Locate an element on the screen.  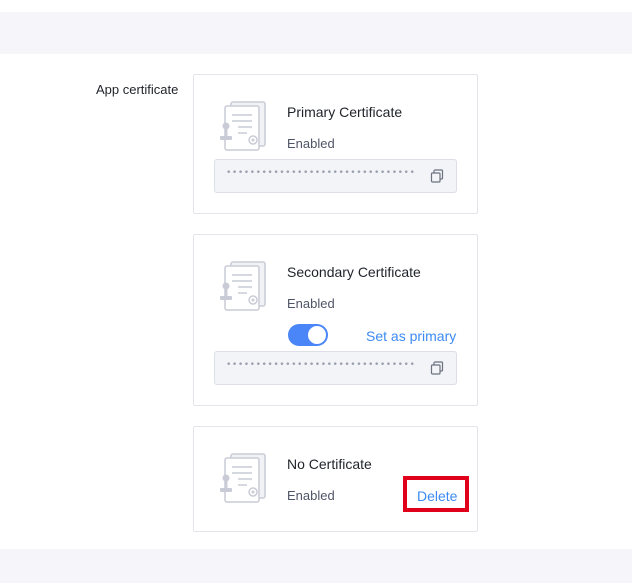
delete-link: Delete is located at coordinates (437, 496).